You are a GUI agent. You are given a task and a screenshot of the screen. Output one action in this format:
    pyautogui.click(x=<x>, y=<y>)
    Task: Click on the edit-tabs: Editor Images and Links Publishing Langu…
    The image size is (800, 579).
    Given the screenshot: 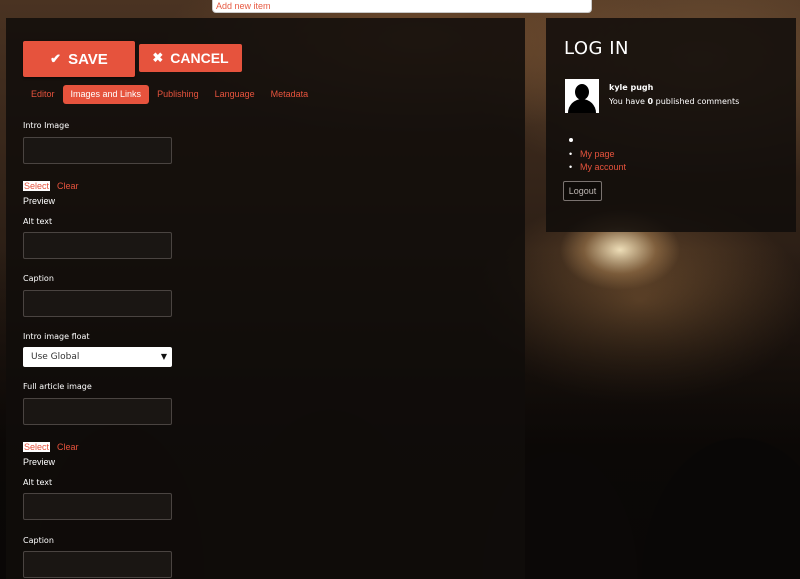 What is the action you would take?
    pyautogui.click(x=169, y=94)
    